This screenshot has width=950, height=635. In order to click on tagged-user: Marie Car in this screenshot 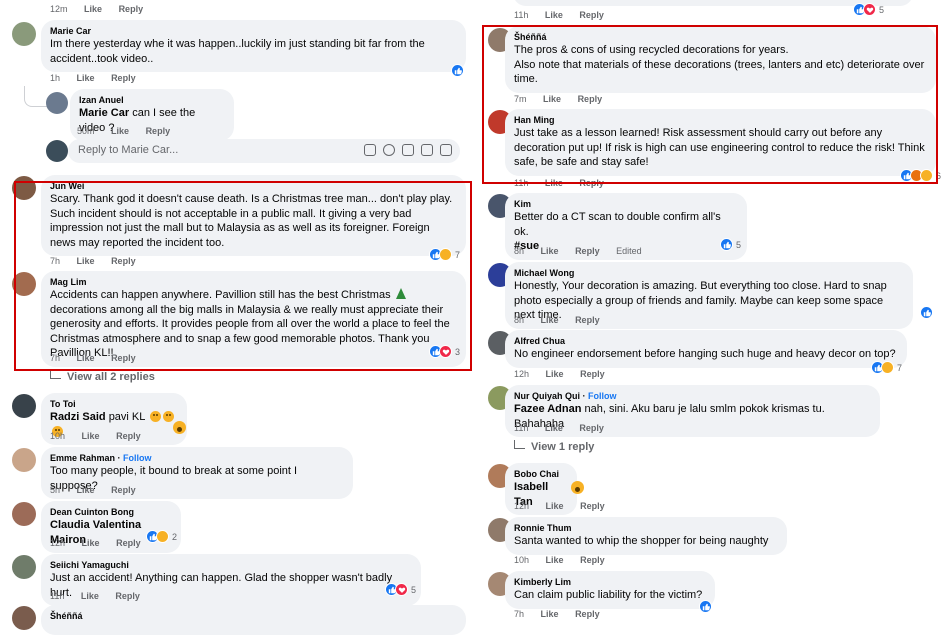, I will do `click(104, 113)`.